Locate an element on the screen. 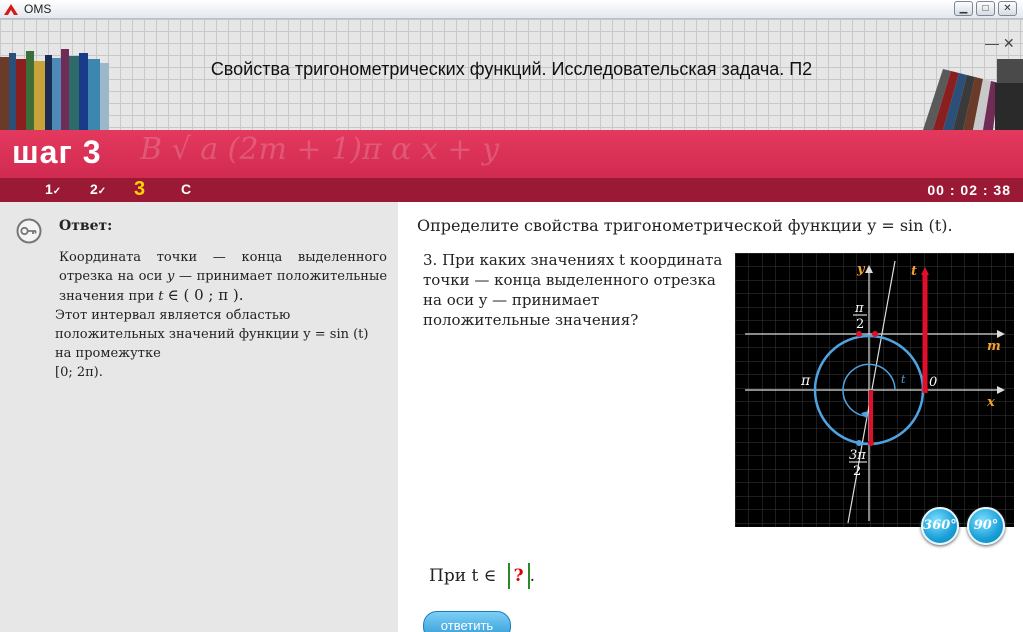 The height and width of the screenshot is (632, 1023). step-banner: B √ a (2m + 1)π α x + y шаг 3 is located at coordinates (511, 154).